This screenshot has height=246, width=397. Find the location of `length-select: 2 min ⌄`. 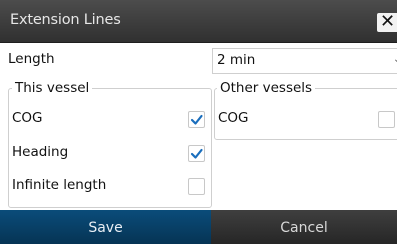

length-select: 2 min ⌄ is located at coordinates (304, 61).